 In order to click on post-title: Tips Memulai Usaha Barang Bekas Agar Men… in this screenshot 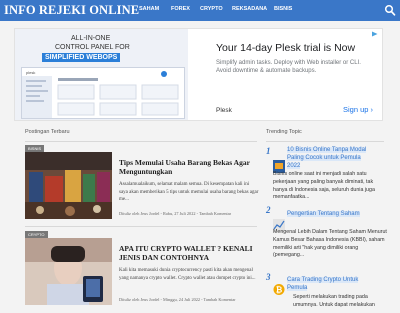, I will do `click(189, 167)`.